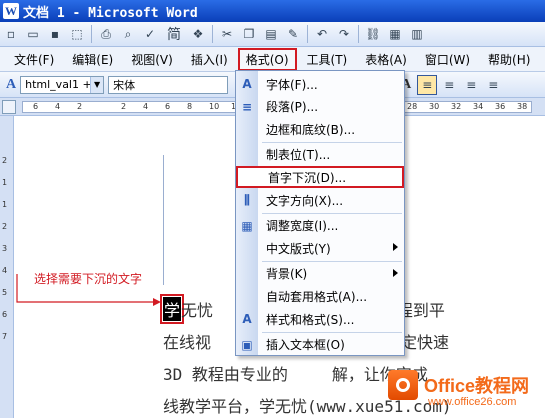 This screenshot has width=545, height=418. Describe the element at coordinates (198, 34) in the screenshot. I see `research-icon: ❖` at that location.